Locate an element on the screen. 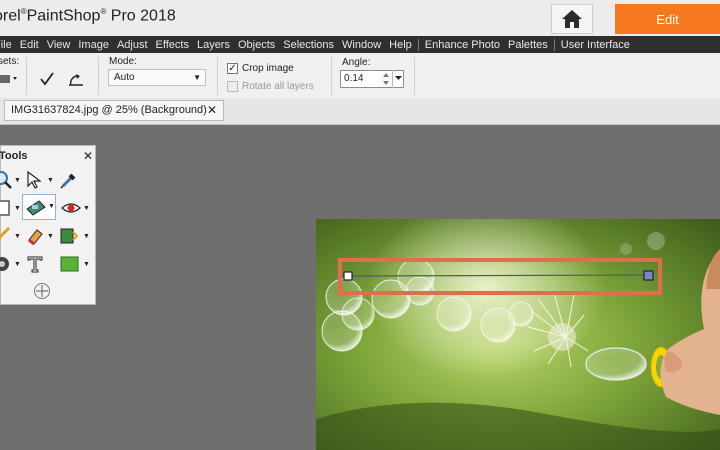  flood-fill-icon is located at coordinates (69, 236).